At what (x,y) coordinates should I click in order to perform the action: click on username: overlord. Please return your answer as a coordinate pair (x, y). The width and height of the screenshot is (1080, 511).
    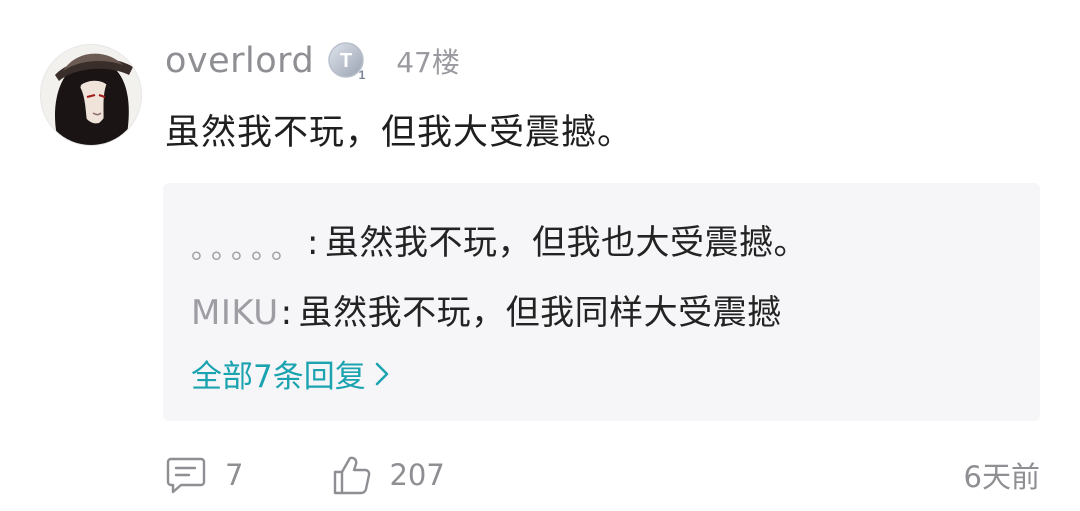
    Looking at the image, I should click on (239, 61).